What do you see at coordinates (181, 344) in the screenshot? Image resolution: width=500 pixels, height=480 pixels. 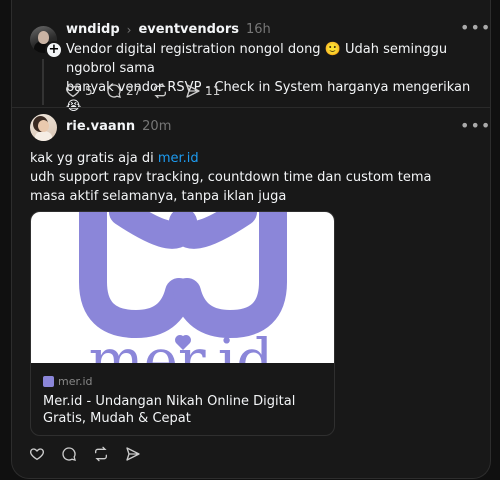 I see `logo-wordmark: mer.id` at bounding box center [181, 344].